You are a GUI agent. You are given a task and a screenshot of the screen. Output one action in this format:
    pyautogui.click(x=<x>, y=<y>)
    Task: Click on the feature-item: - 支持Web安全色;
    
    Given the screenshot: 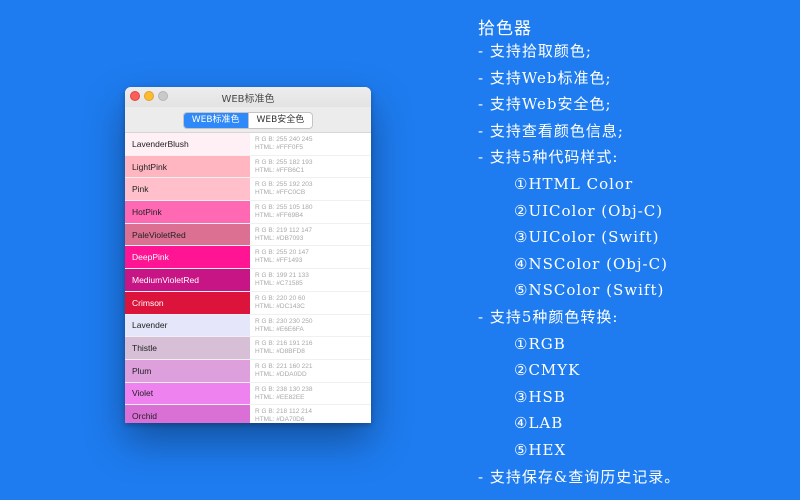 What is the action you would take?
    pyautogui.click(x=545, y=104)
    